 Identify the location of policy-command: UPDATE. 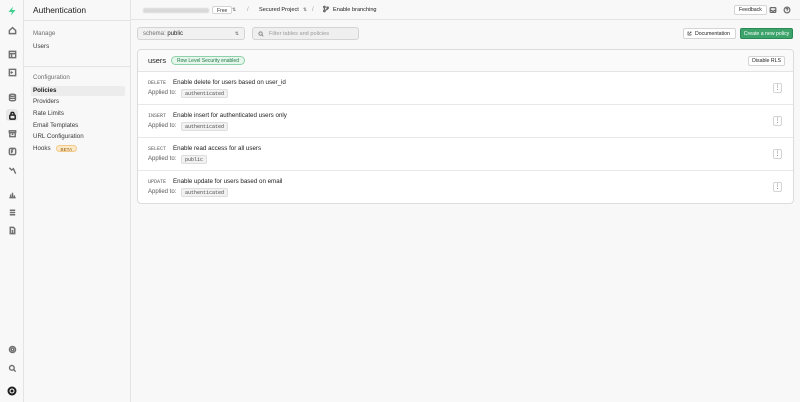
(157, 182).